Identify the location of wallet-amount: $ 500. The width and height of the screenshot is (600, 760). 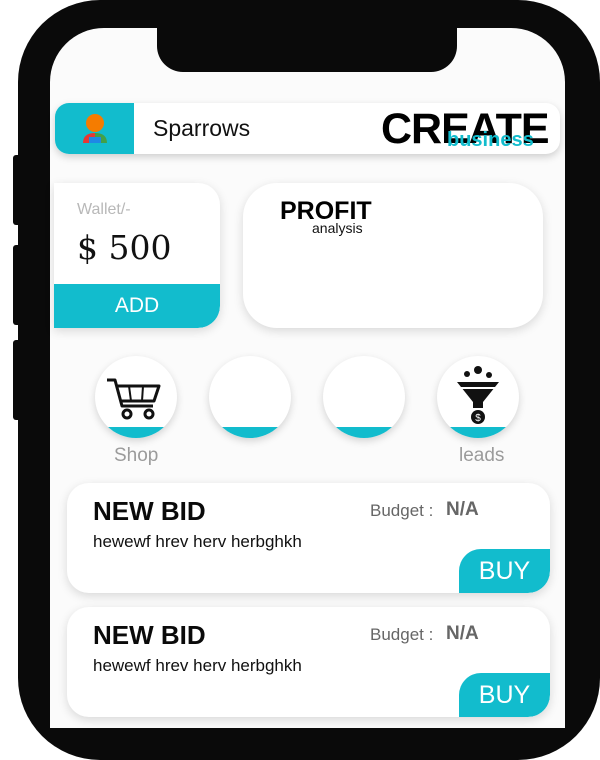
(124, 247).